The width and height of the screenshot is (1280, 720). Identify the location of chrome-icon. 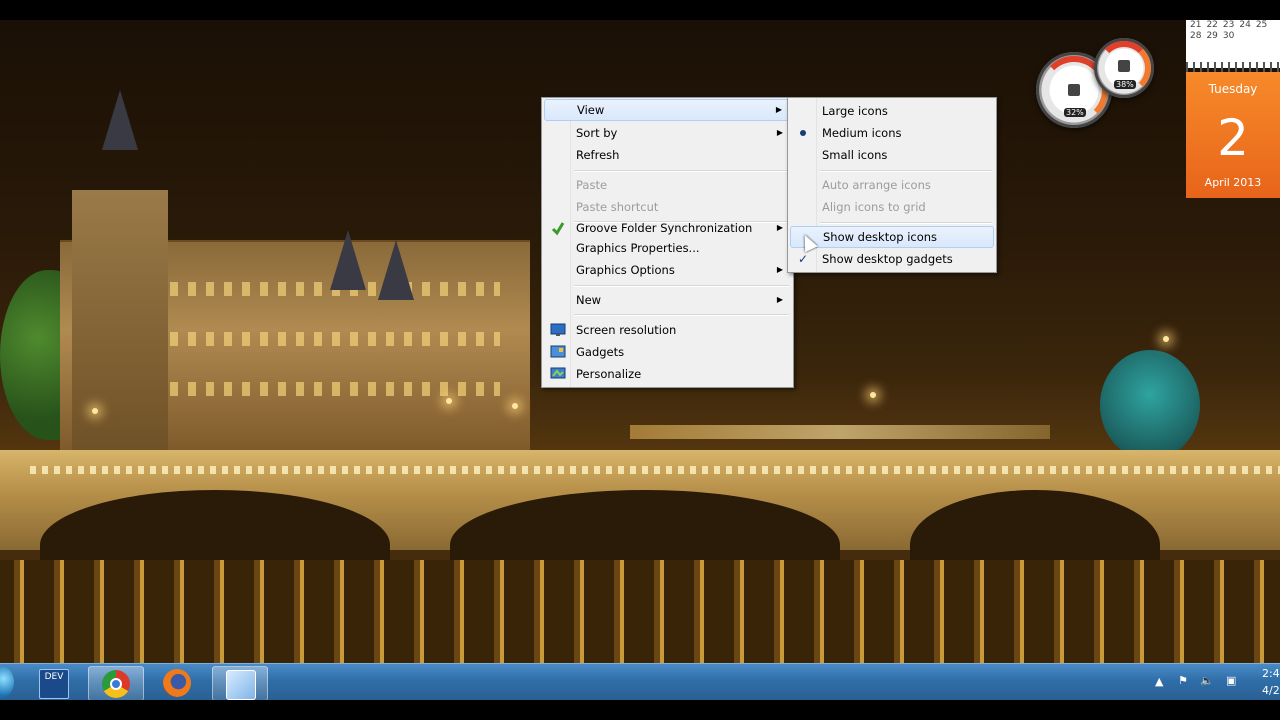
(116, 684).